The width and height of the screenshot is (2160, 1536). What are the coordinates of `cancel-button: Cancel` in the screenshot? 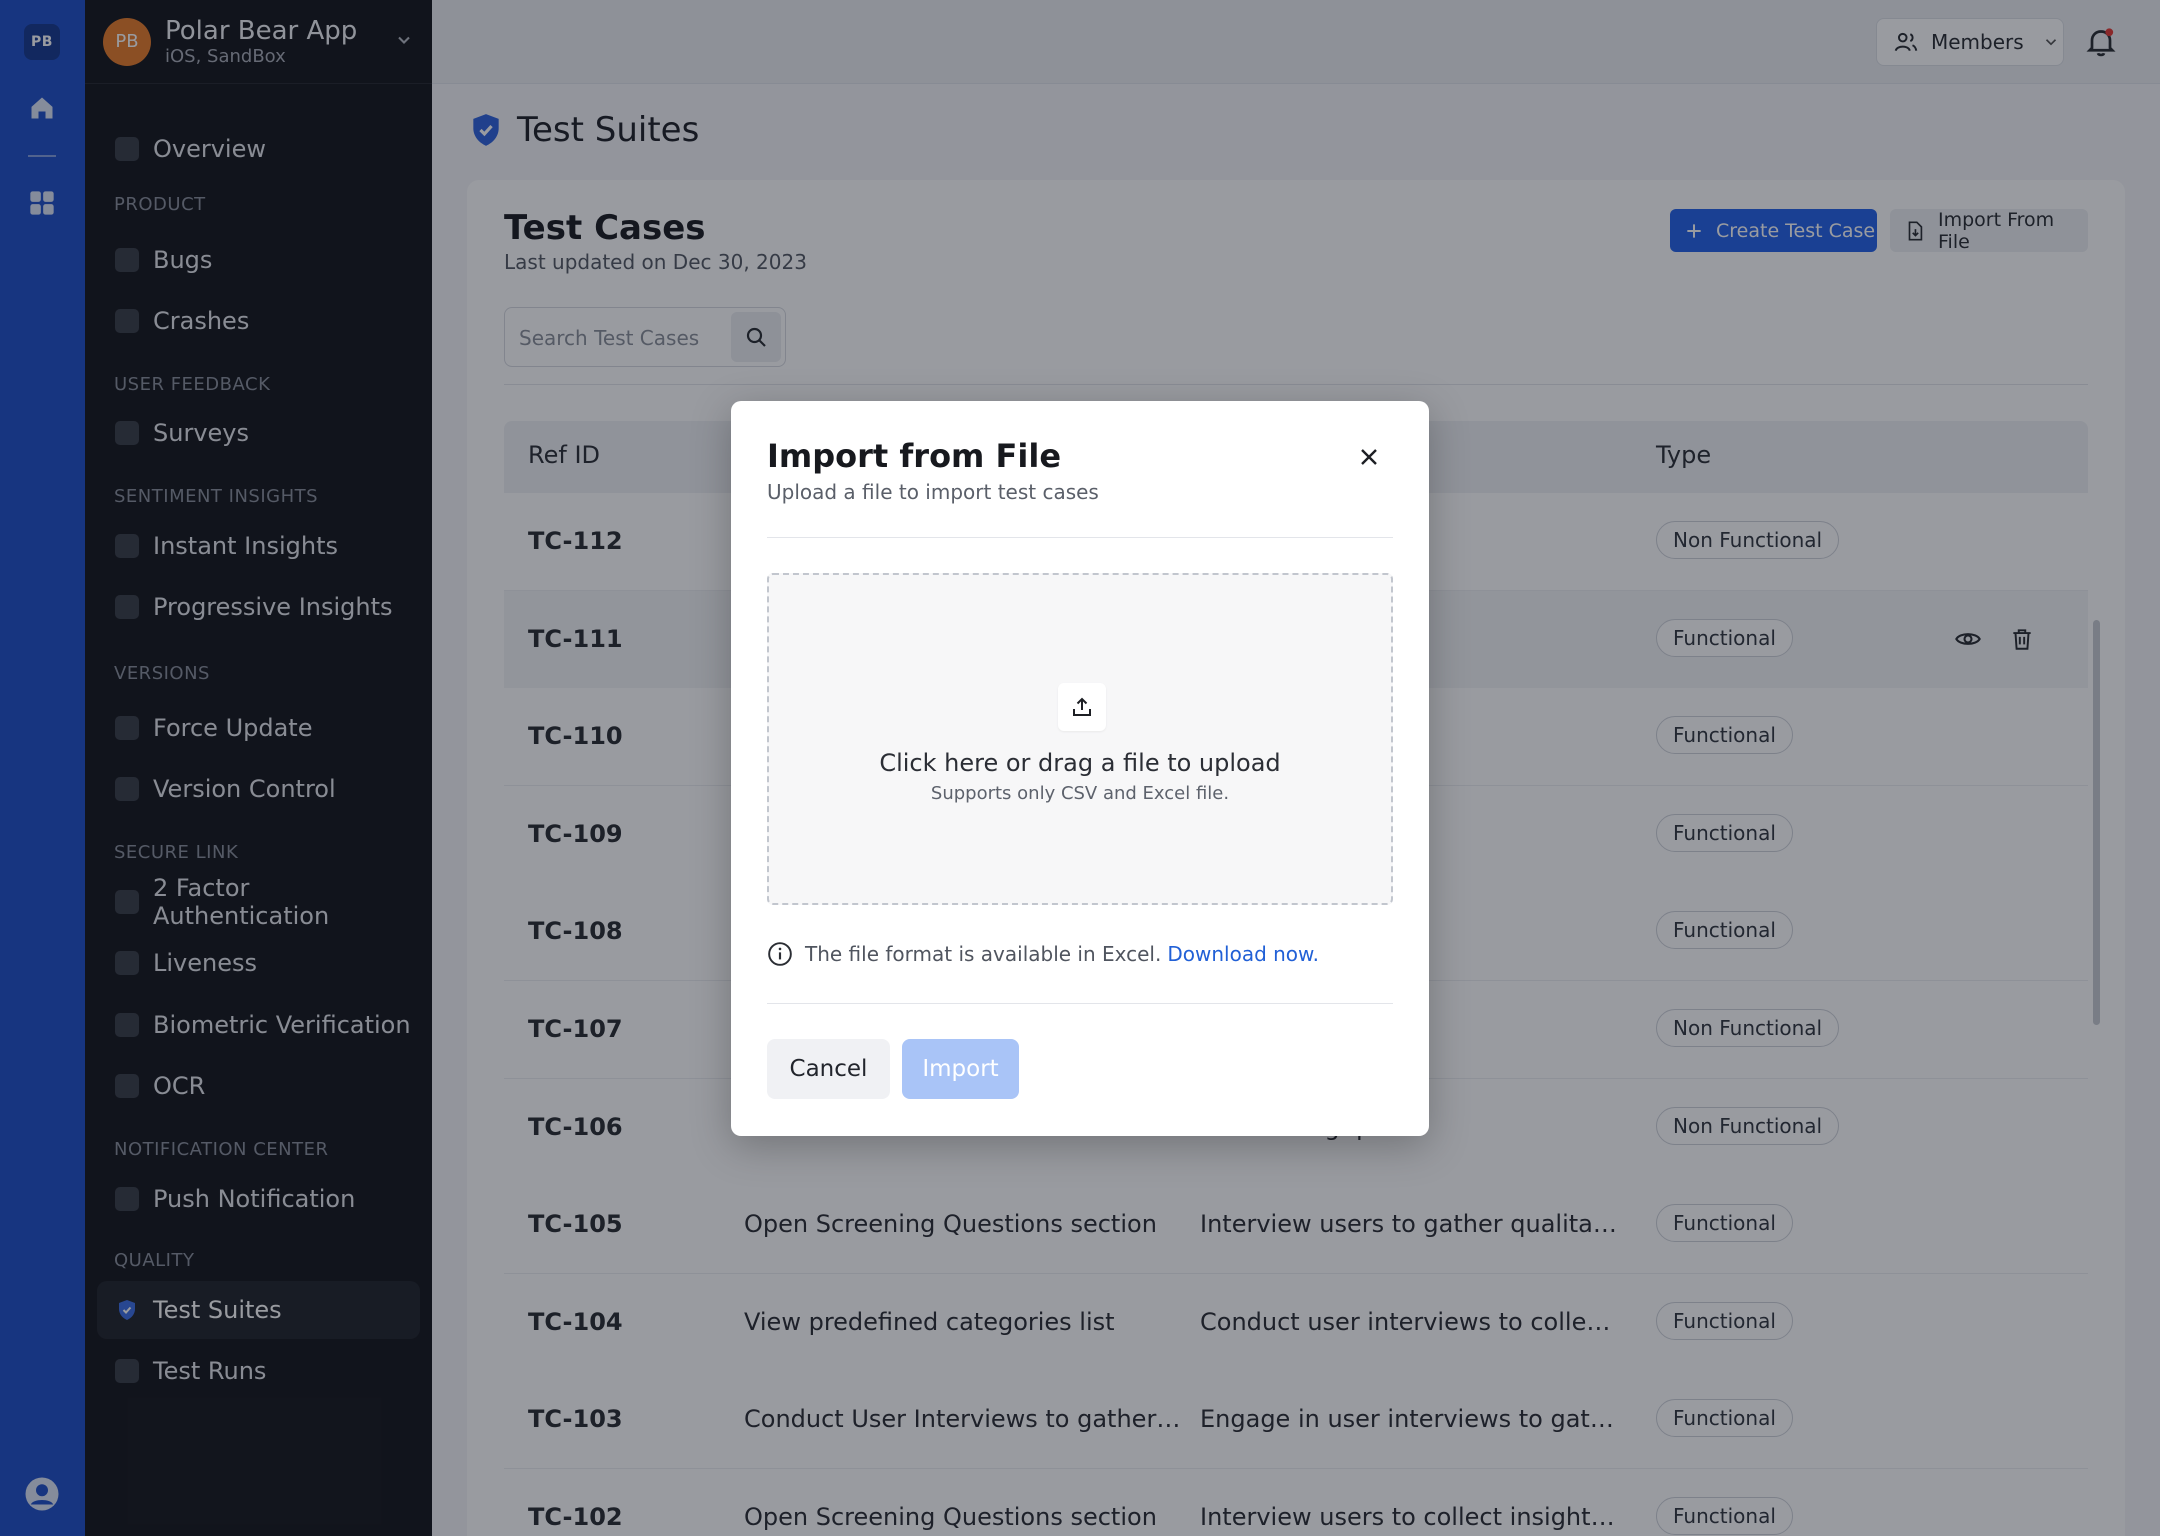 It's located at (828, 1069).